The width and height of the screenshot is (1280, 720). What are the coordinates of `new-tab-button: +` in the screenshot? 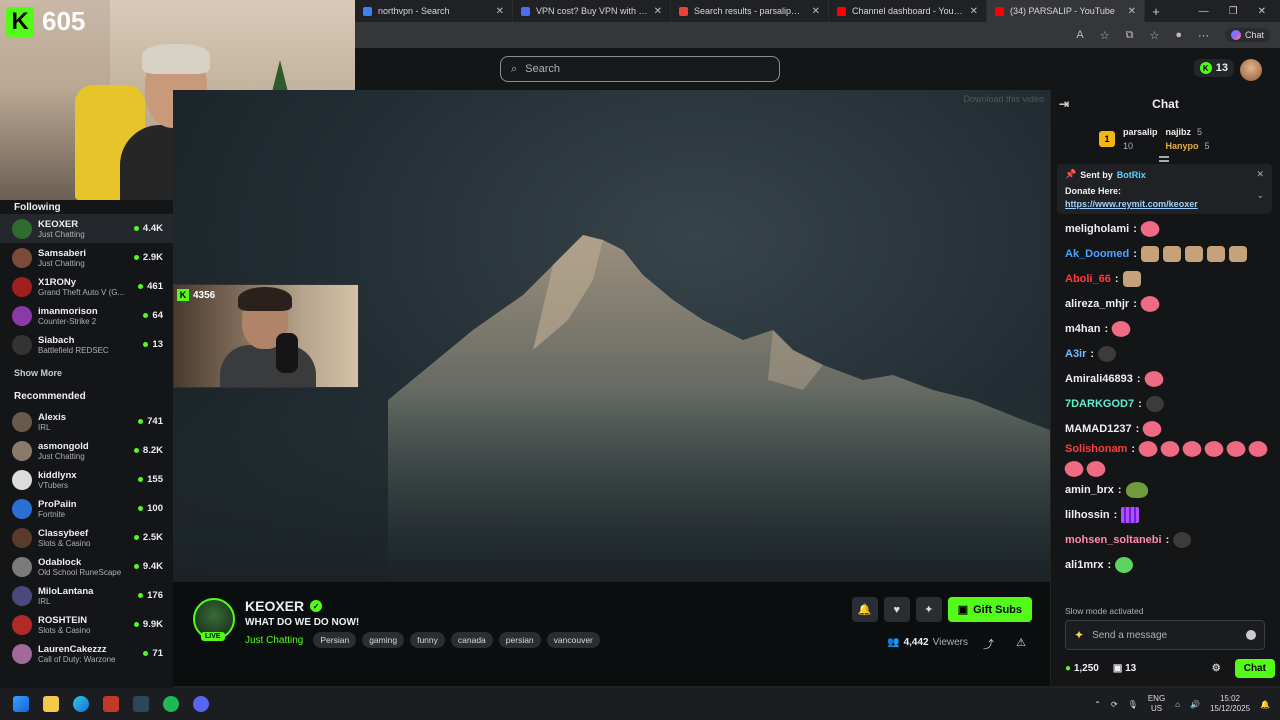 It's located at (1156, 11).